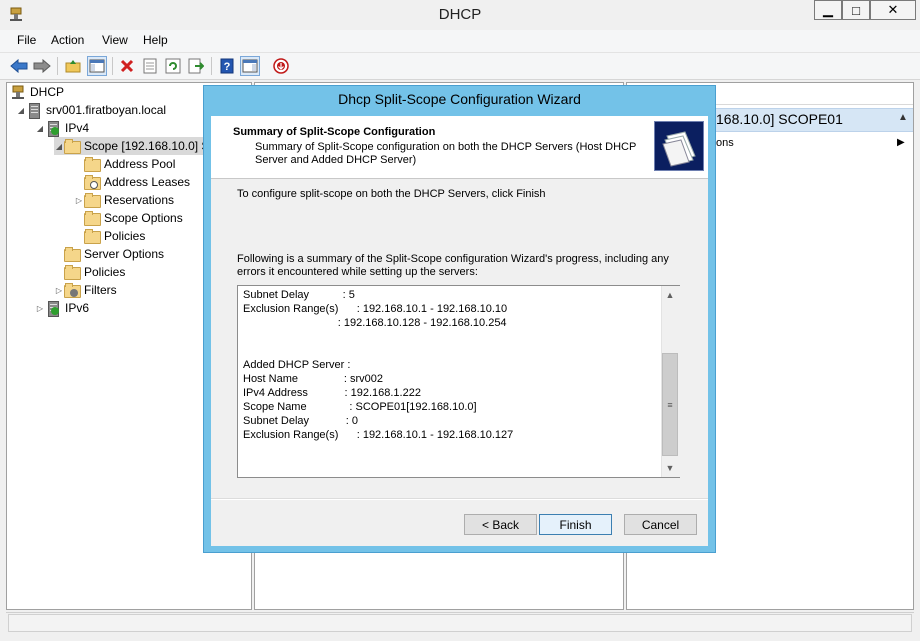 The width and height of the screenshot is (920, 641). I want to click on toolbar, so click(460, 66).